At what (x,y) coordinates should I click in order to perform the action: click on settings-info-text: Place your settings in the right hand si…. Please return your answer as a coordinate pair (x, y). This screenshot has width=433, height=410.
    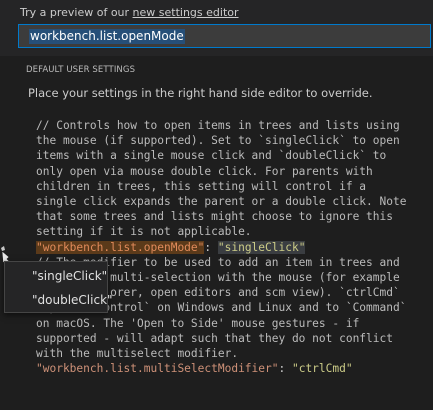
    Looking at the image, I should click on (200, 93).